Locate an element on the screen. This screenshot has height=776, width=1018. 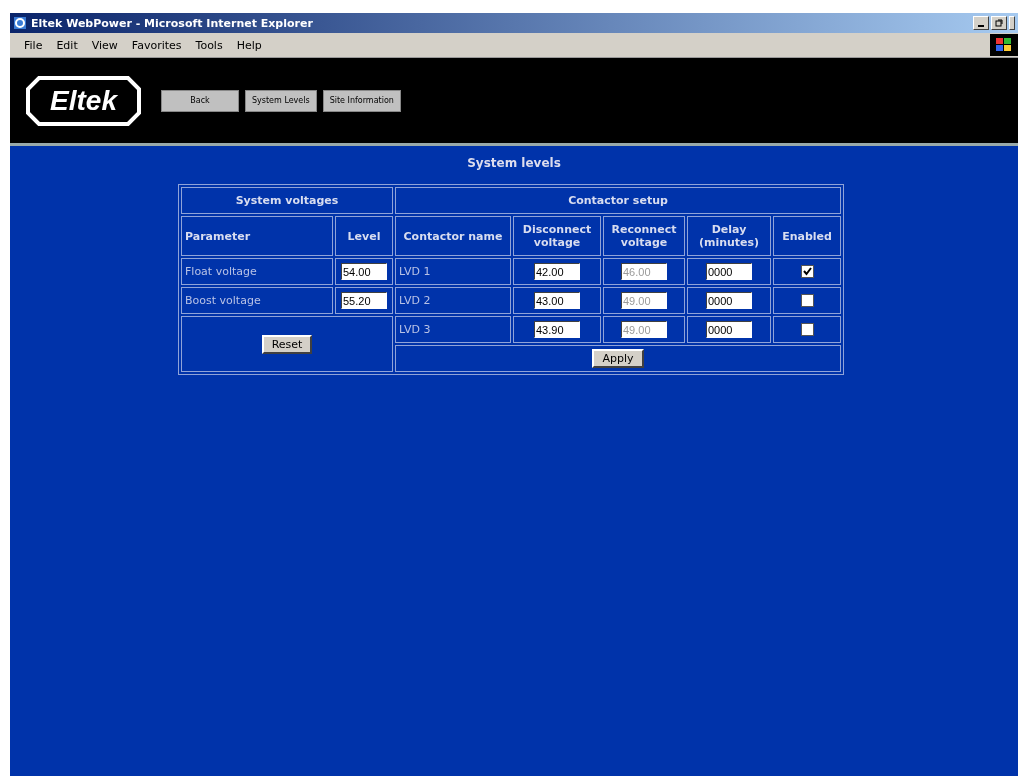
column-header: Contactor name is located at coordinates (453, 236).